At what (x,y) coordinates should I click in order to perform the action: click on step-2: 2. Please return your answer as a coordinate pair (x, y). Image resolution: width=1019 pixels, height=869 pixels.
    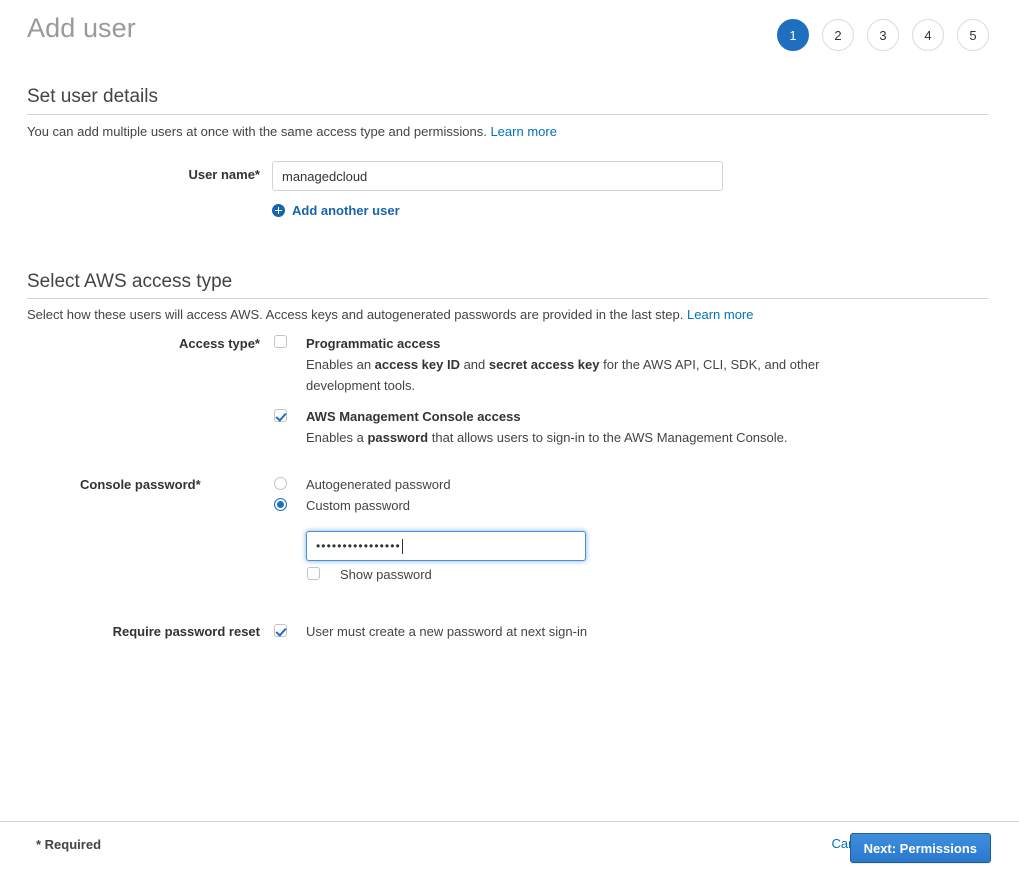
    Looking at the image, I should click on (838, 35).